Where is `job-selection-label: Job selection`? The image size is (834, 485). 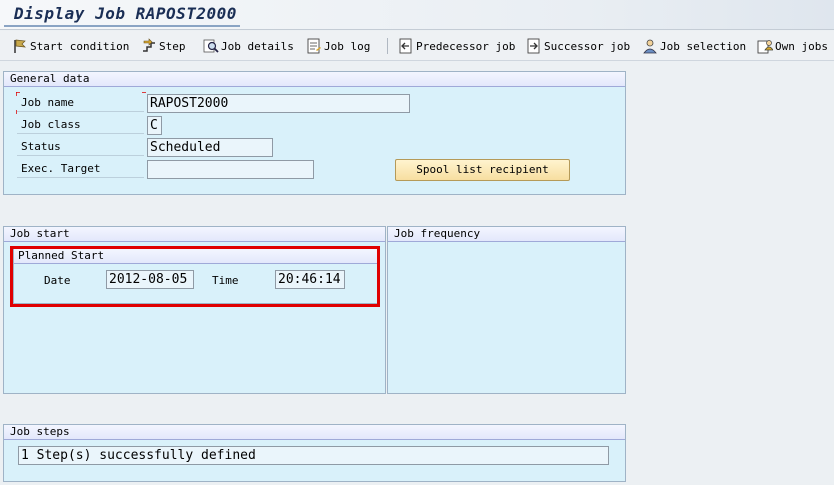 job-selection-label: Job selection is located at coordinates (703, 46).